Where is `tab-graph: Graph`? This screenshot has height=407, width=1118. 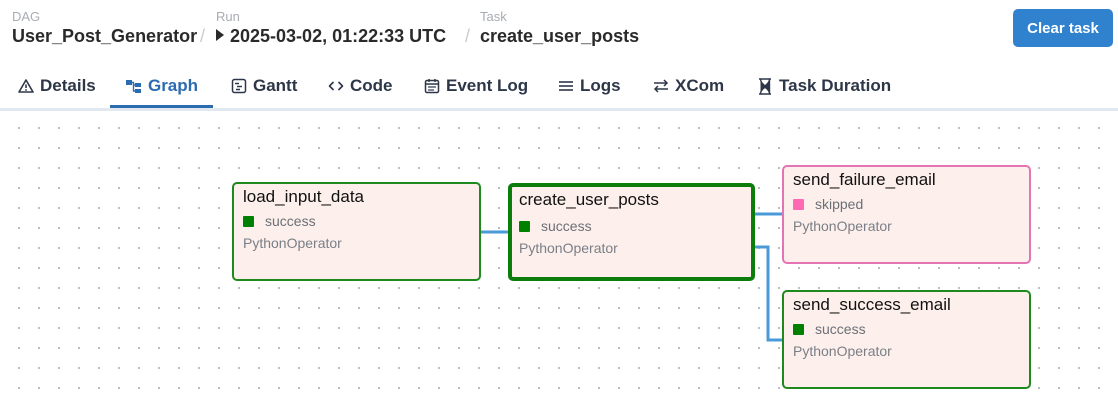
tab-graph: Graph is located at coordinates (161, 86).